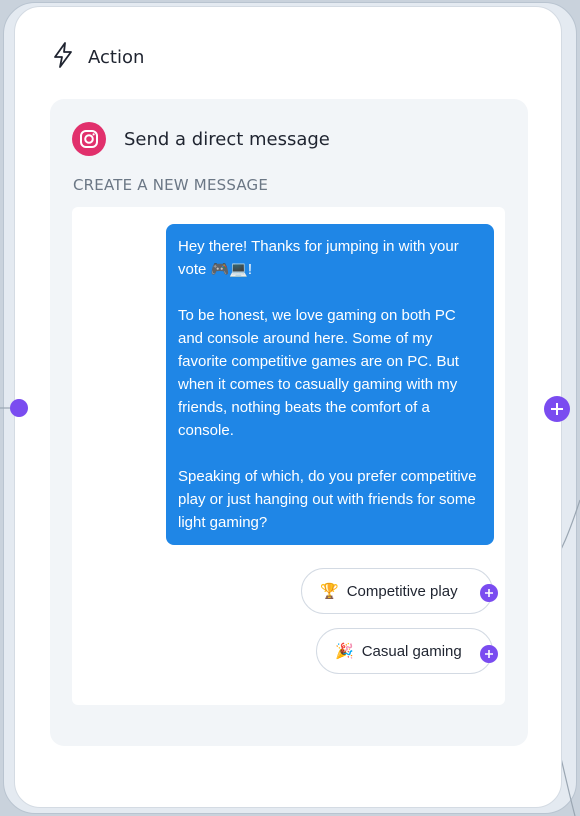  I want to click on section-label: CREATE A NEW MESSAGE, so click(171, 185).